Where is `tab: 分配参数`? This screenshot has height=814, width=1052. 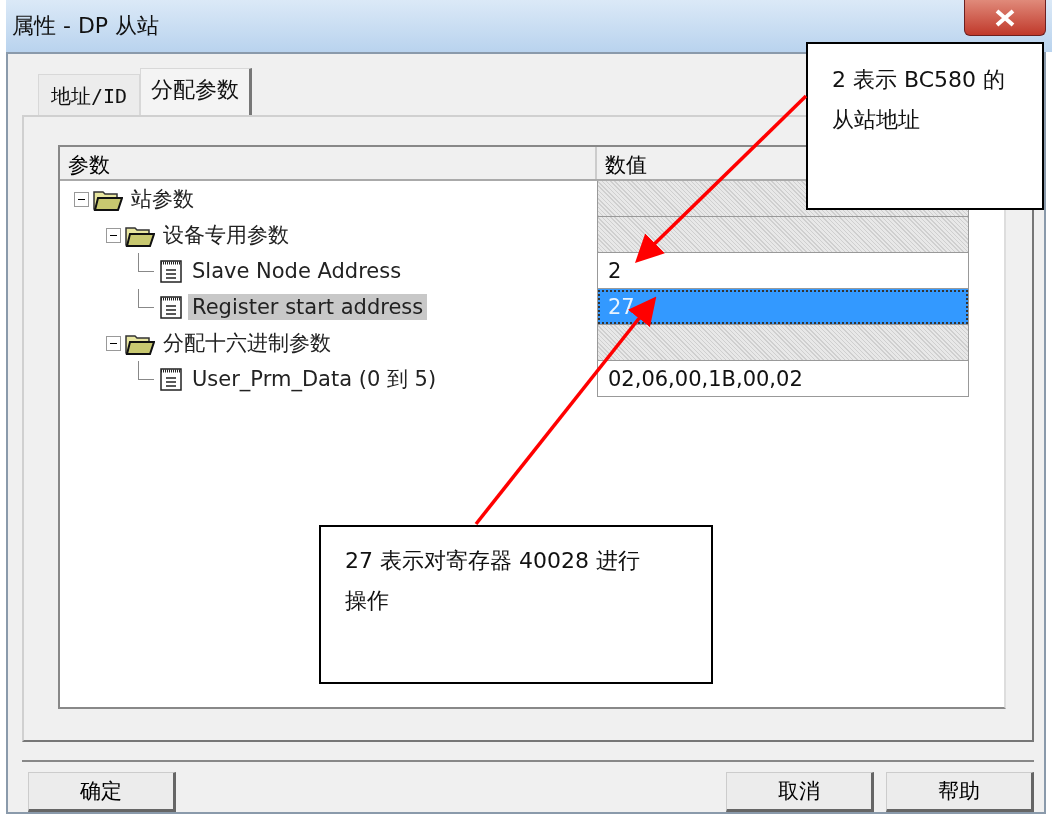
tab: 分配参数 is located at coordinates (196, 92).